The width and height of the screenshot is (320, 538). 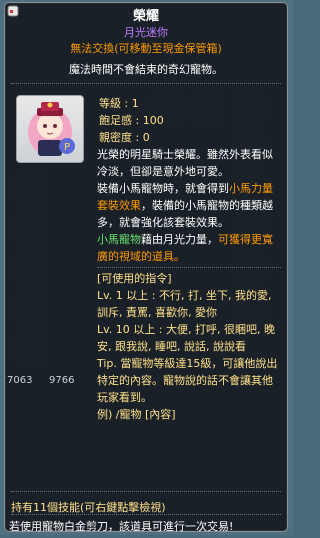 What do you see at coordinates (121, 526) in the screenshot?
I see `scissors-notice: 若使用寵物白金剪刀，該道具可進行一次交易!` at bounding box center [121, 526].